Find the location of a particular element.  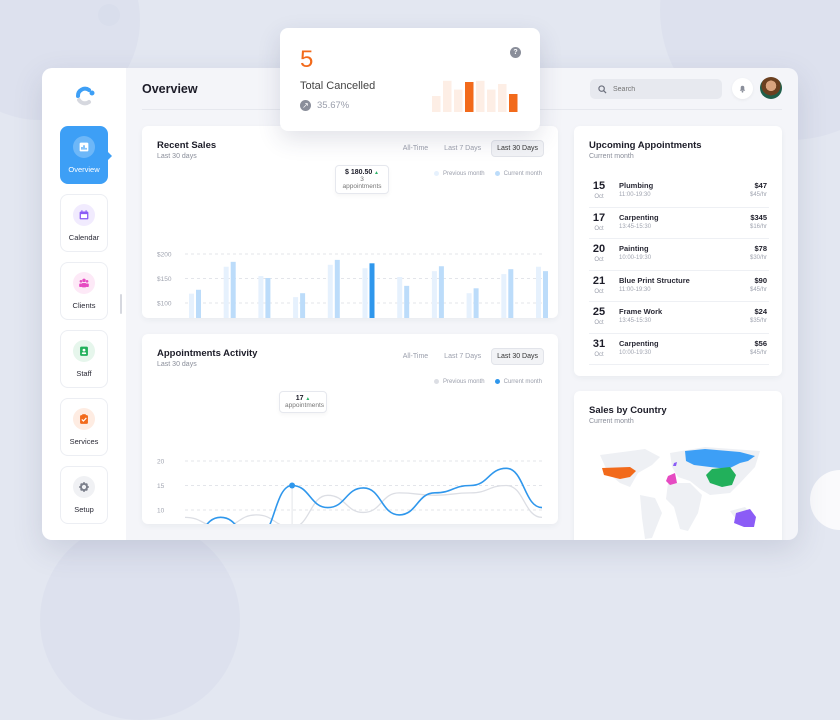

y-tick-label: $150 is located at coordinates (164, 279).